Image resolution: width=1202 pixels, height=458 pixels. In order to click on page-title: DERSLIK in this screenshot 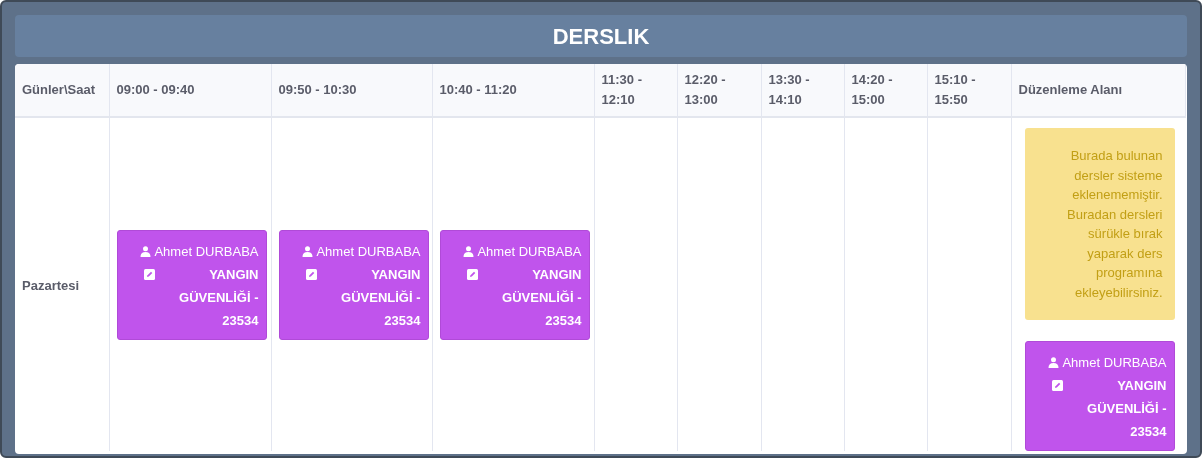, I will do `click(601, 36)`.